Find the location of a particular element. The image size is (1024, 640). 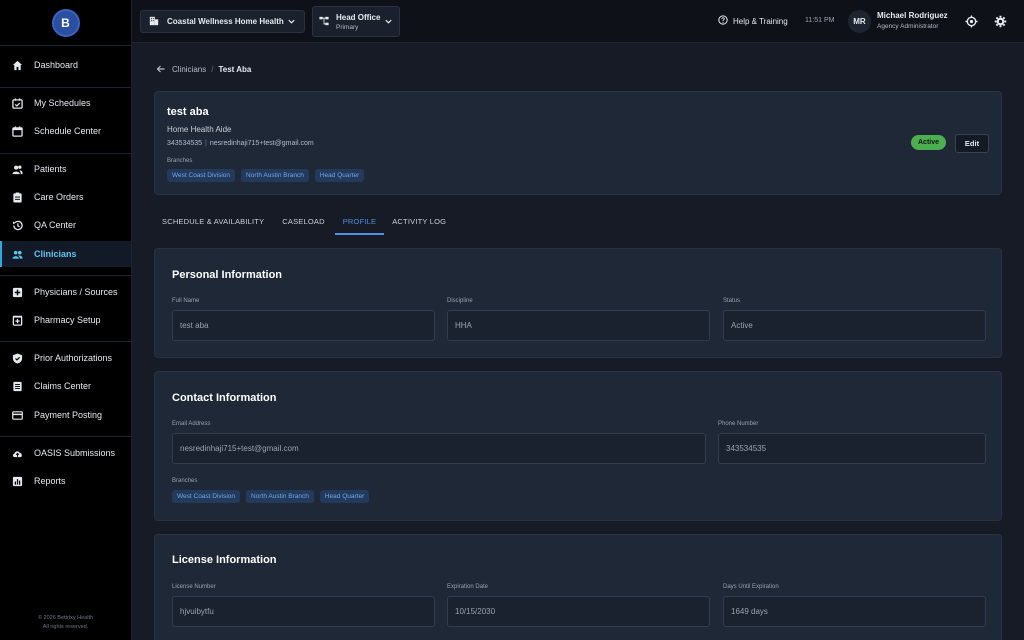

office-title: Head Office is located at coordinates (358, 17).